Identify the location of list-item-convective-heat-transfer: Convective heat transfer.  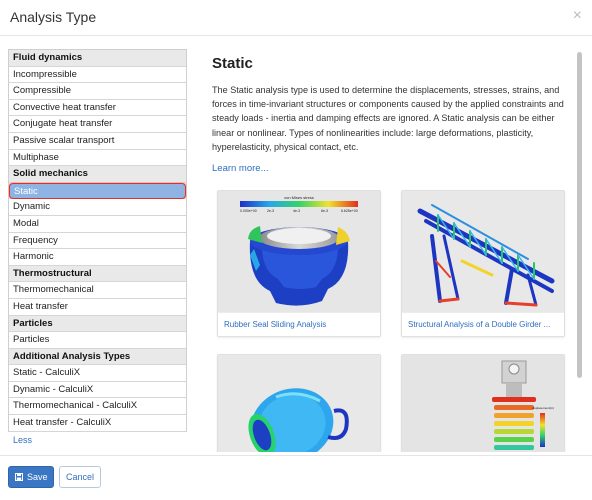
(97, 108).